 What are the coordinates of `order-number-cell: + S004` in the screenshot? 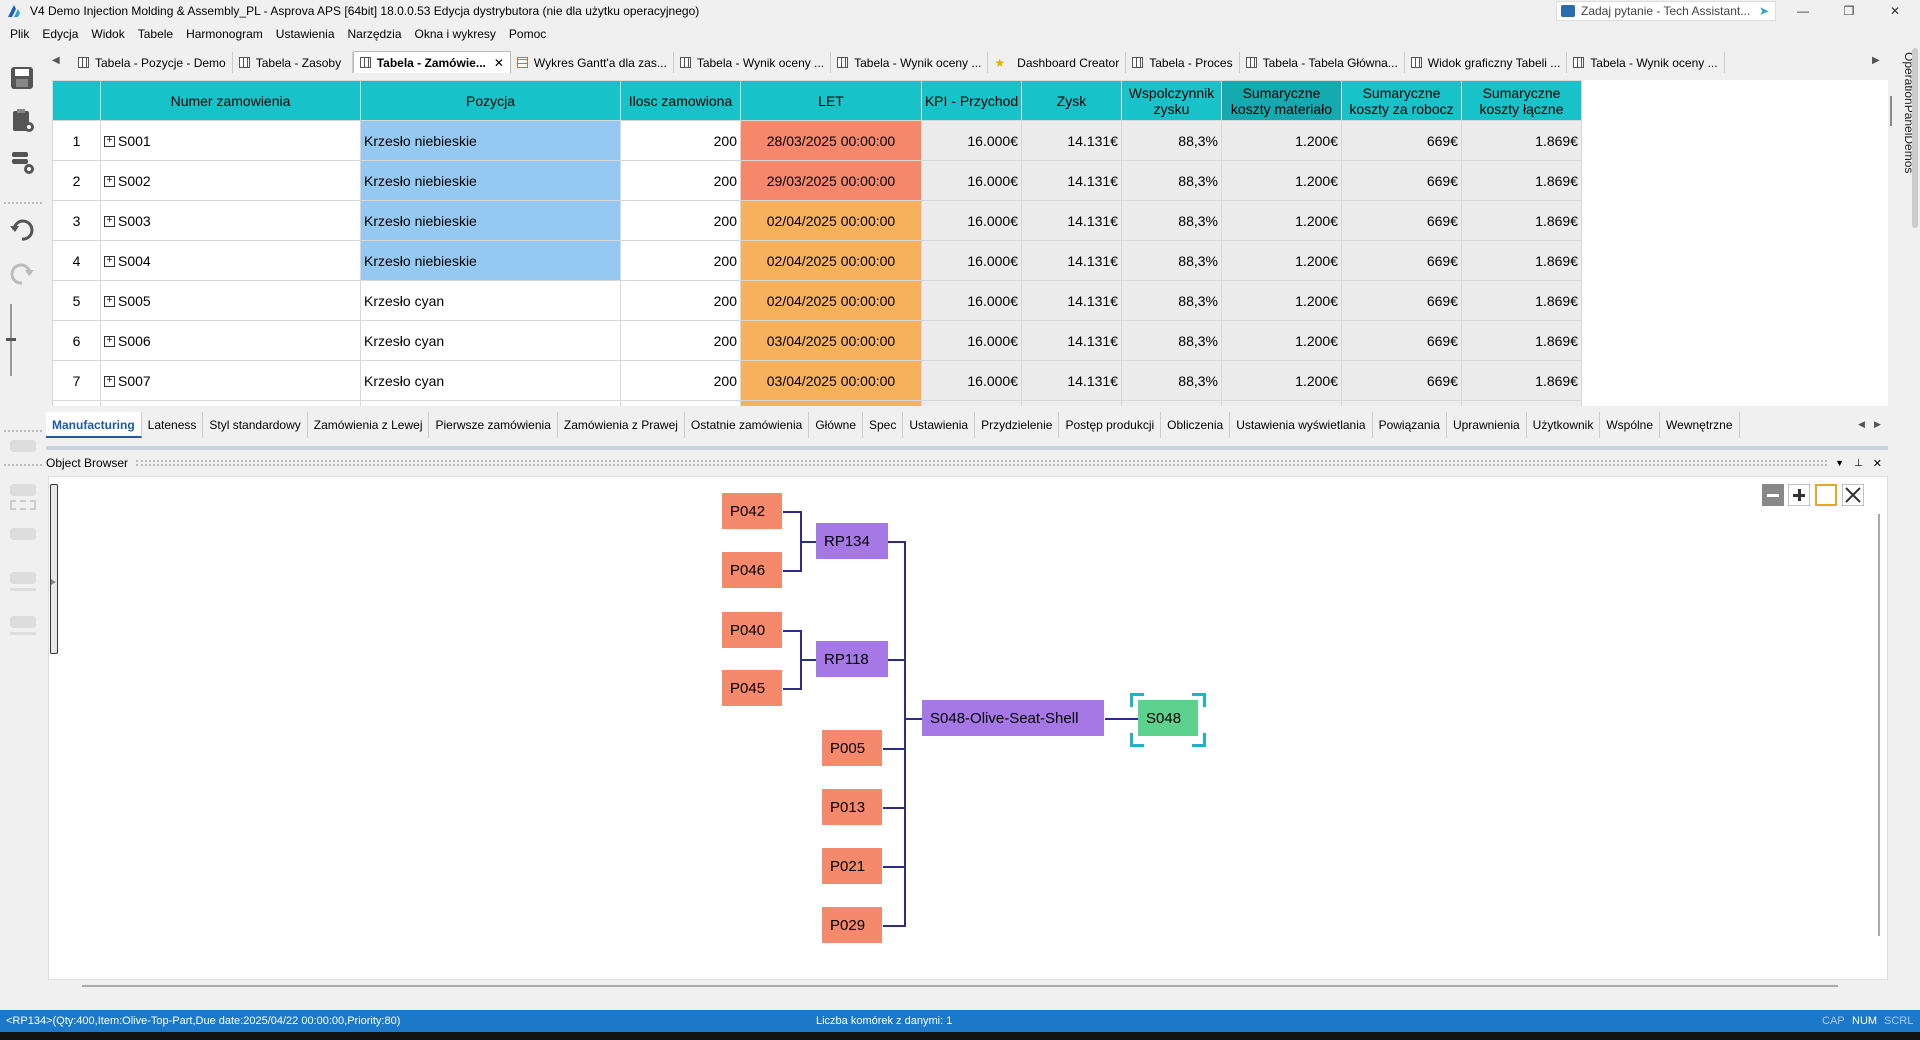 It's located at (230, 260).